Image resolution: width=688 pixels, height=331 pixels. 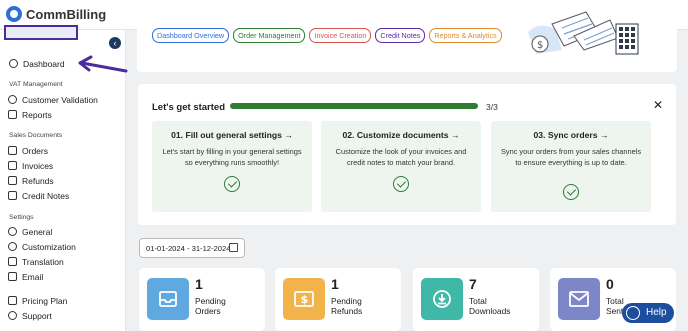 I want to click on sidebar-item-email: Email, so click(x=25, y=276).